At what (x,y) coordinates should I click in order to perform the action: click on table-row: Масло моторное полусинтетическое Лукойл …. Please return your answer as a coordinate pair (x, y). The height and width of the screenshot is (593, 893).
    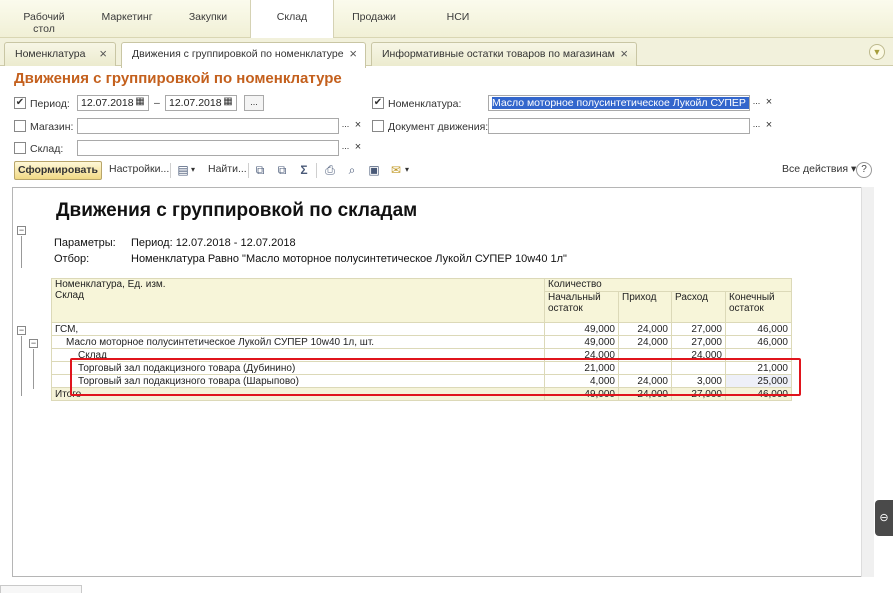
    Looking at the image, I should click on (421, 342).